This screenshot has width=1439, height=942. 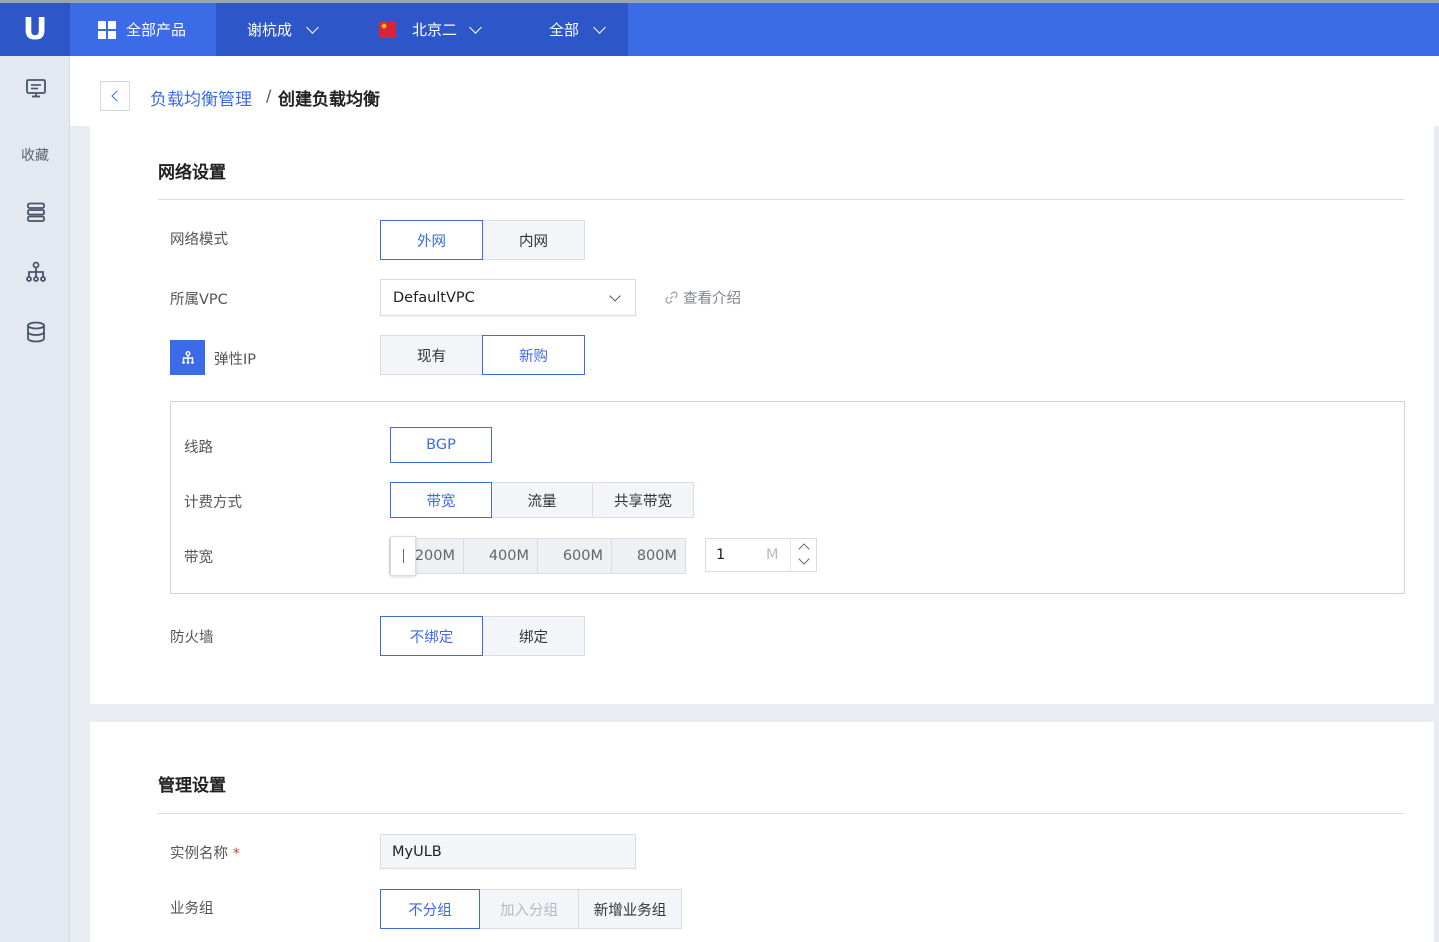 I want to click on instance-name-input: MyULB, so click(x=508, y=851).